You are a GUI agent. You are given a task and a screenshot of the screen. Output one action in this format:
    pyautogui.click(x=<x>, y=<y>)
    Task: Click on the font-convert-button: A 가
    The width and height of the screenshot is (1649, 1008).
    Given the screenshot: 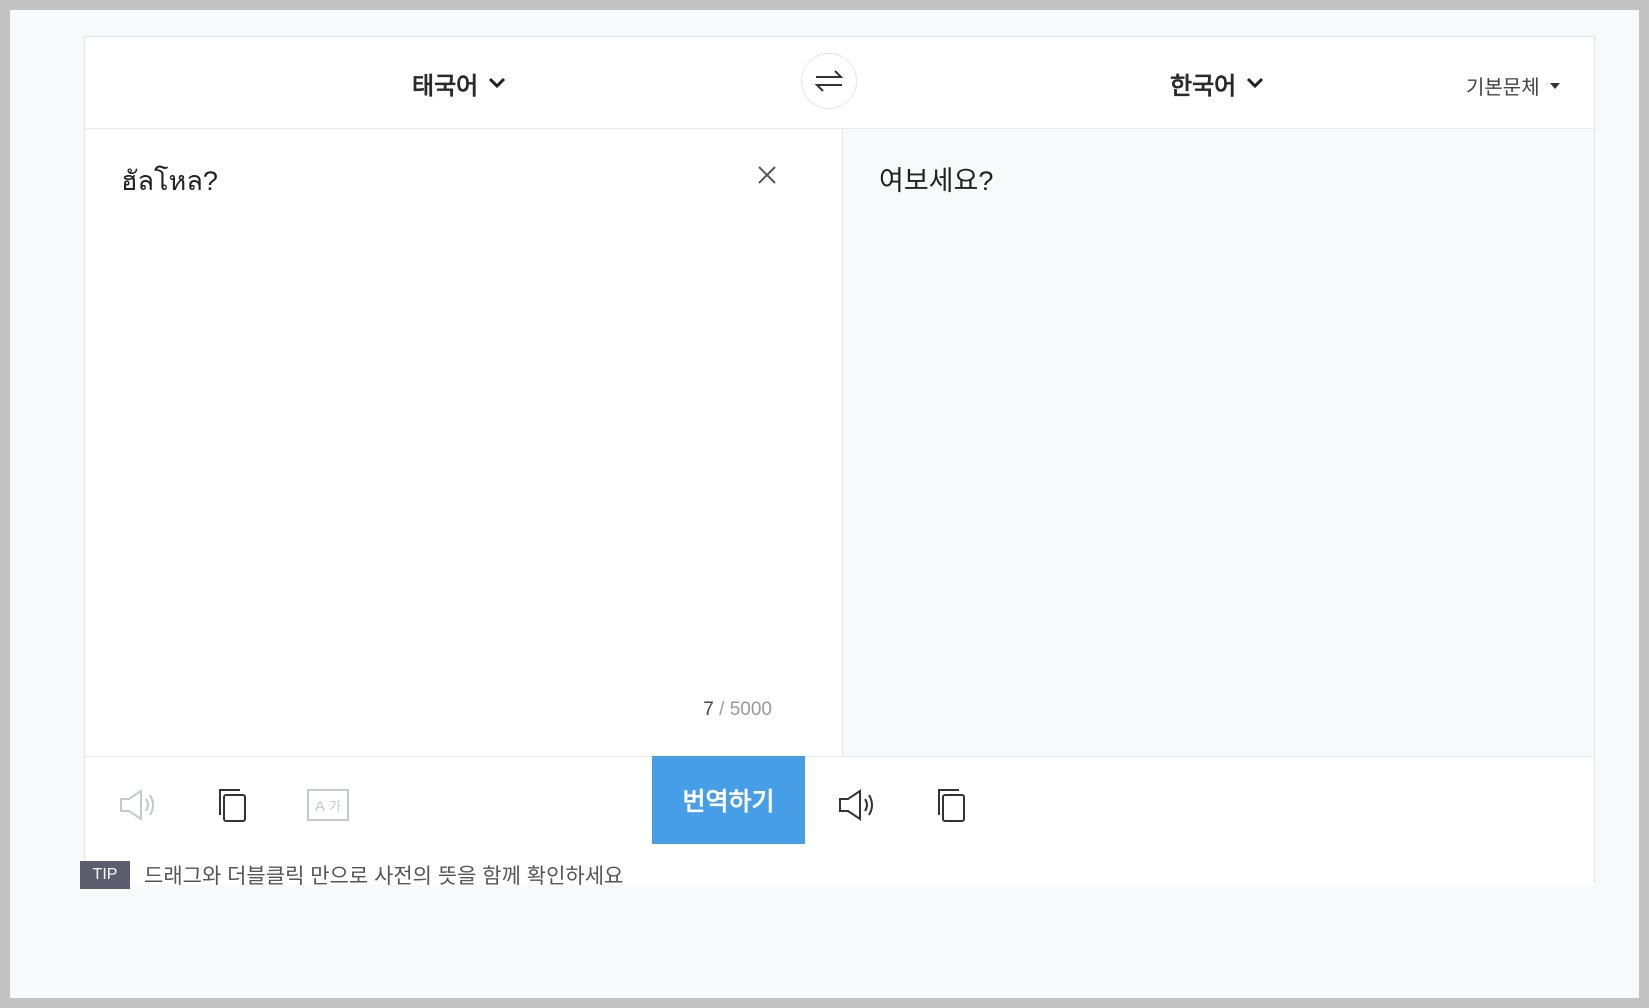 What is the action you would take?
    pyautogui.click(x=328, y=805)
    